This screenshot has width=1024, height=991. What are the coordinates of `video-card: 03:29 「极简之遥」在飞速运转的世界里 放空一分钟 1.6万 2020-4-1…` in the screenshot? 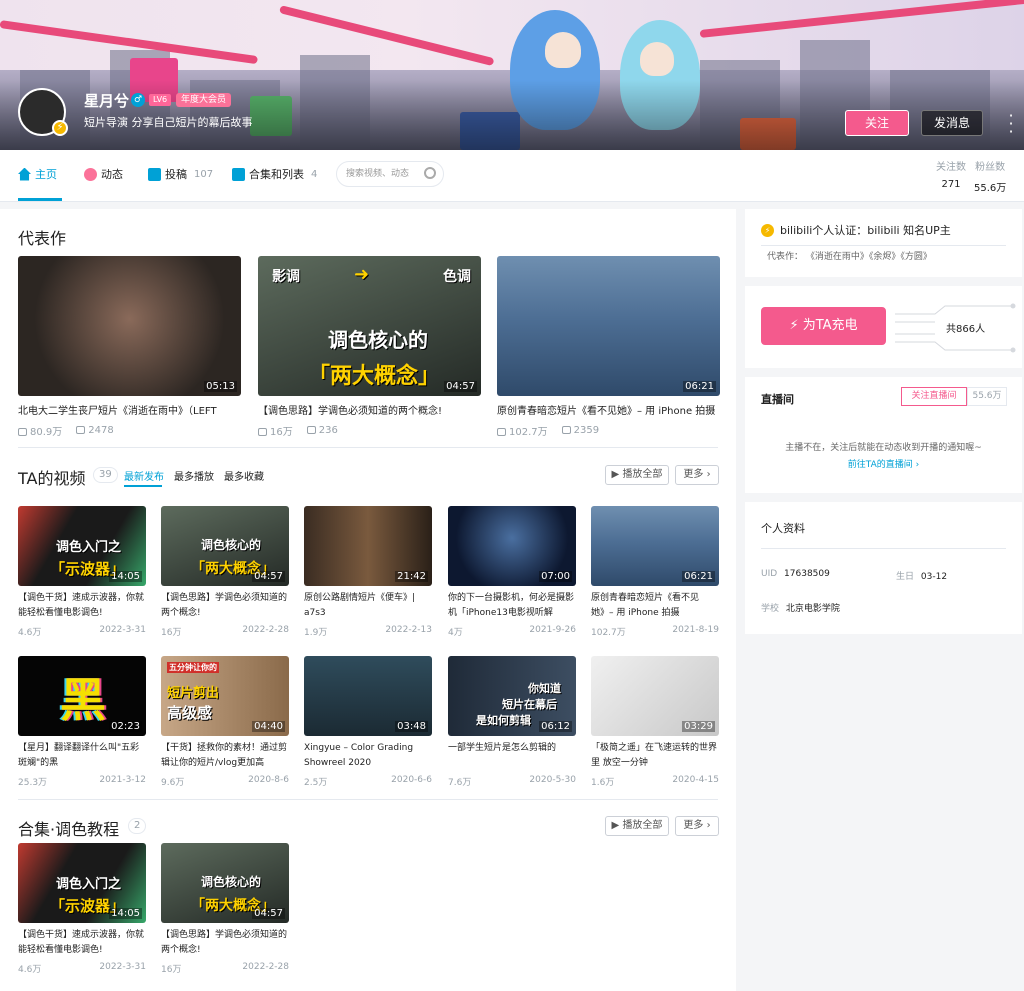 It's located at (655, 722).